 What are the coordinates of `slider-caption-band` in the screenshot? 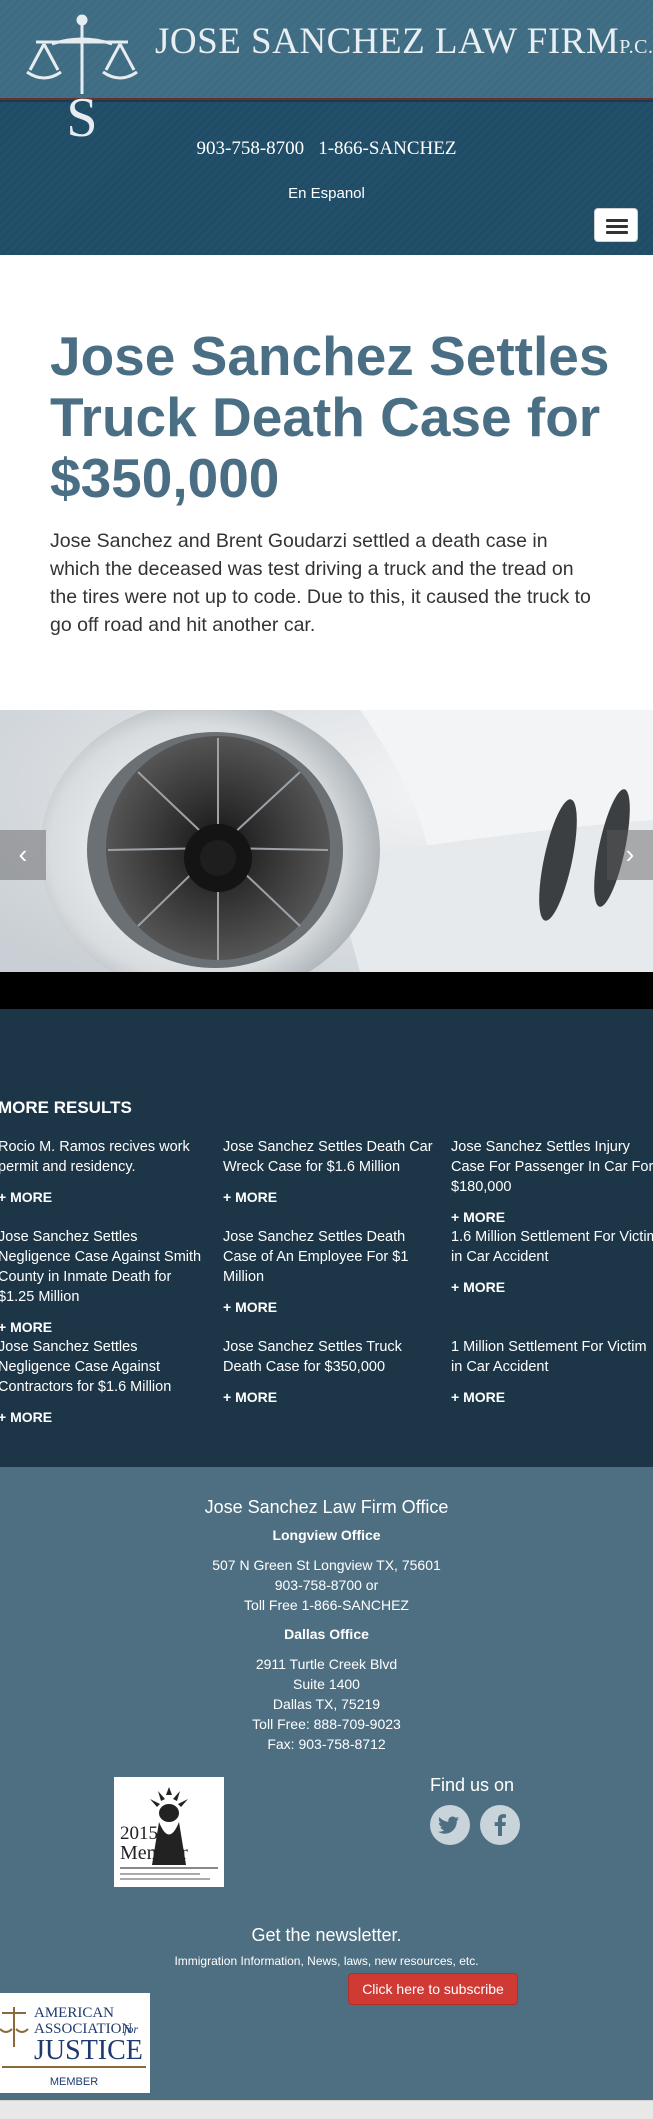 It's located at (326, 990).